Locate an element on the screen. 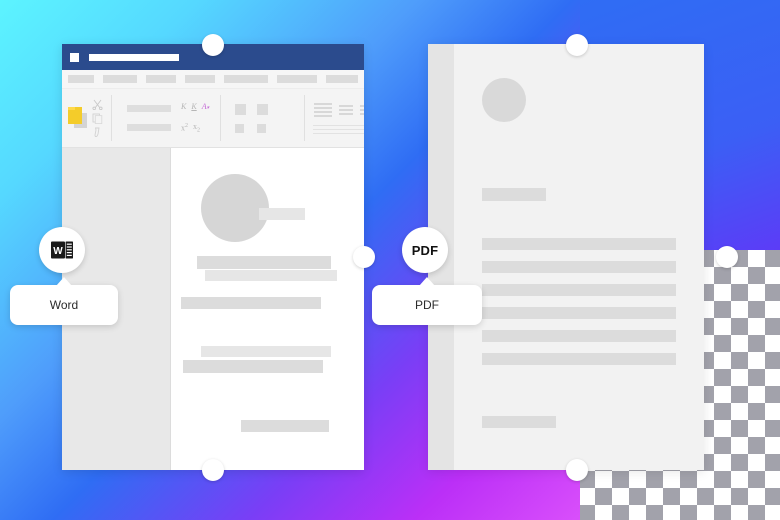 The width and height of the screenshot is (780, 520). pdf-badge-pointer is located at coordinates (427, 281).